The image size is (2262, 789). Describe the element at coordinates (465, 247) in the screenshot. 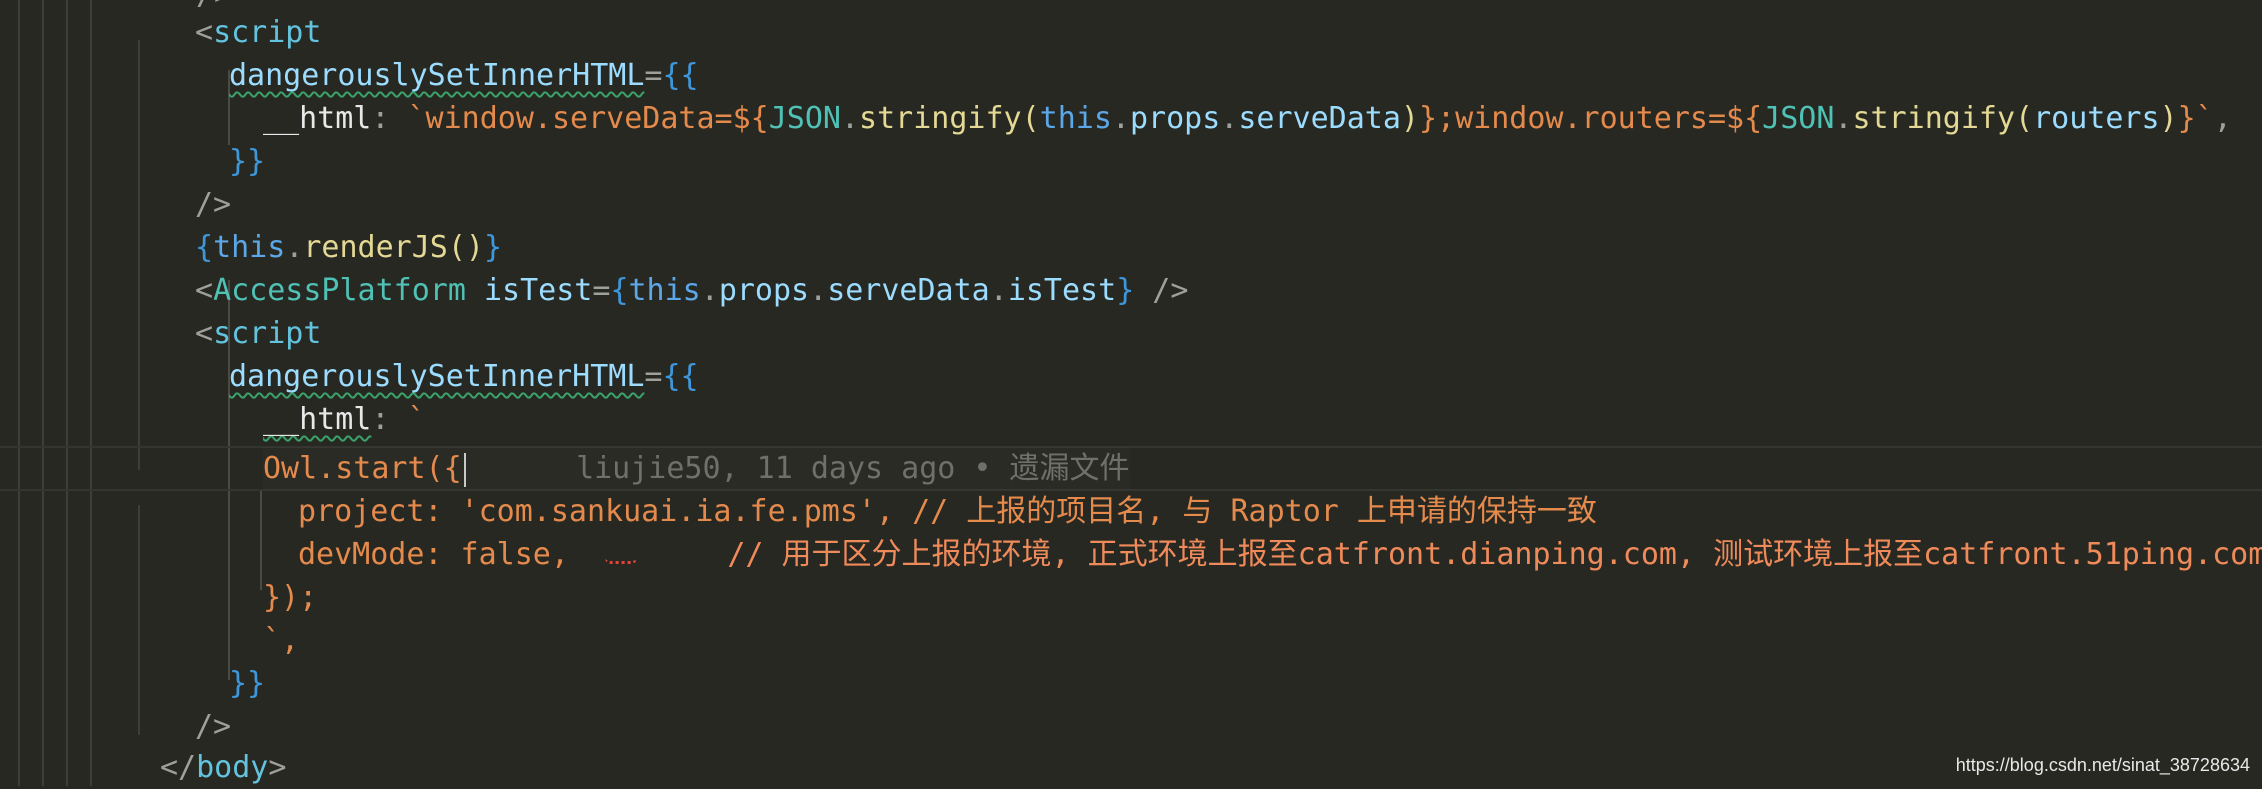

I see `paren: ()` at that location.